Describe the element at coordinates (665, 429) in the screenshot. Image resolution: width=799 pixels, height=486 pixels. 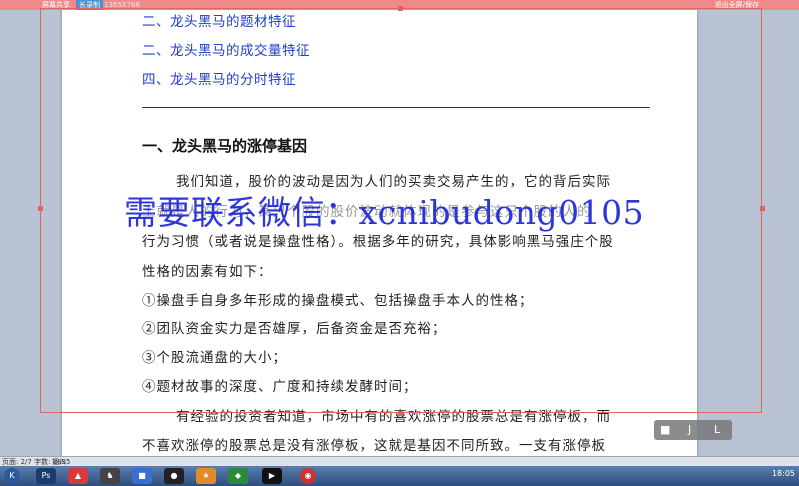
I see `lock-icon: ■` at that location.